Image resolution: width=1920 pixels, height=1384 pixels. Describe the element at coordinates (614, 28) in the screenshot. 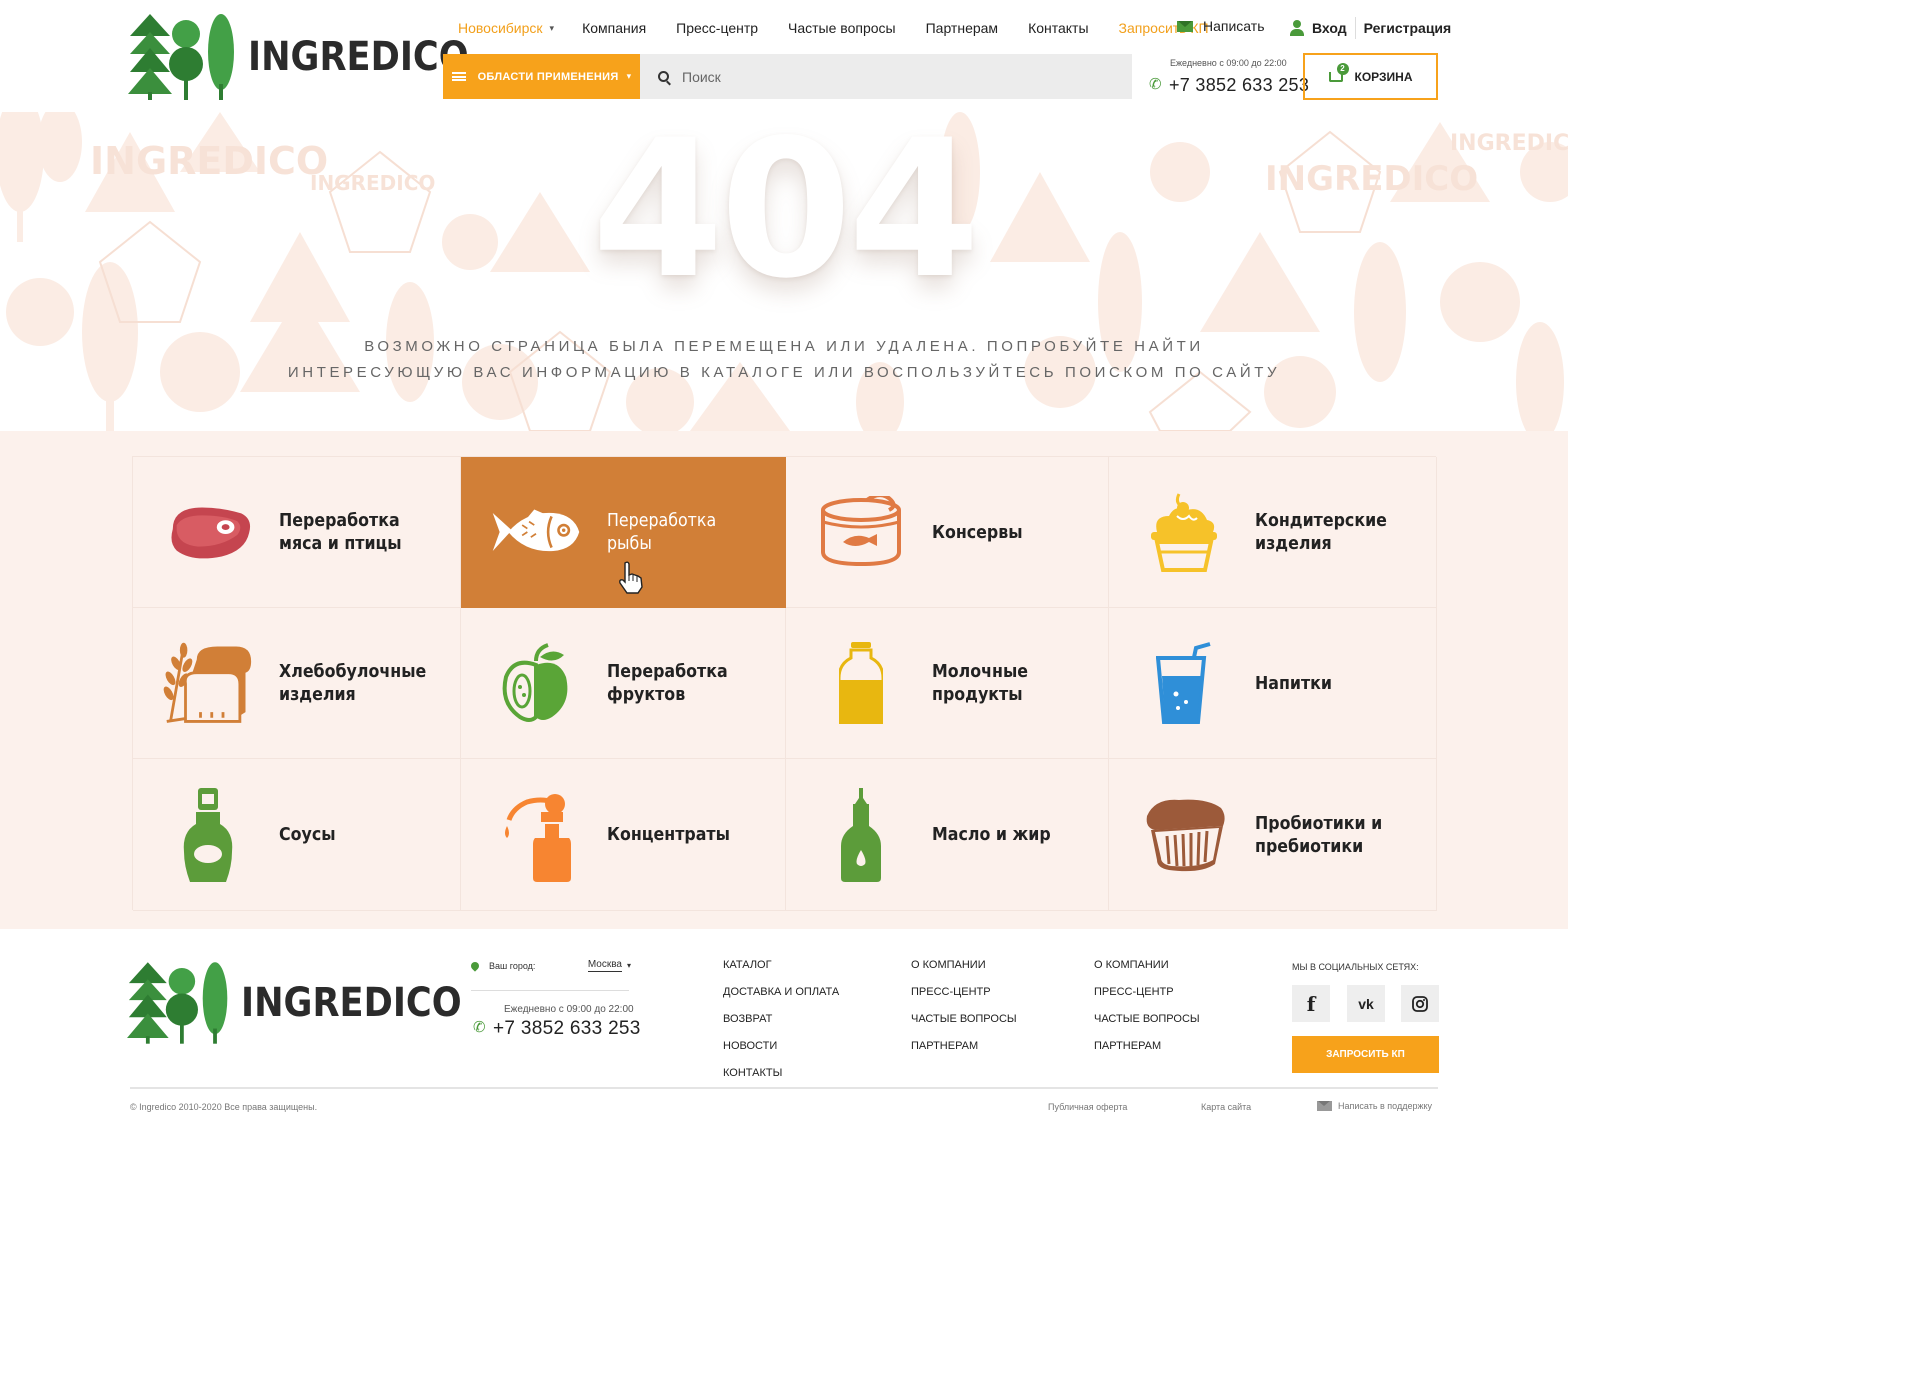

I see `nav-company: Компания` at that location.